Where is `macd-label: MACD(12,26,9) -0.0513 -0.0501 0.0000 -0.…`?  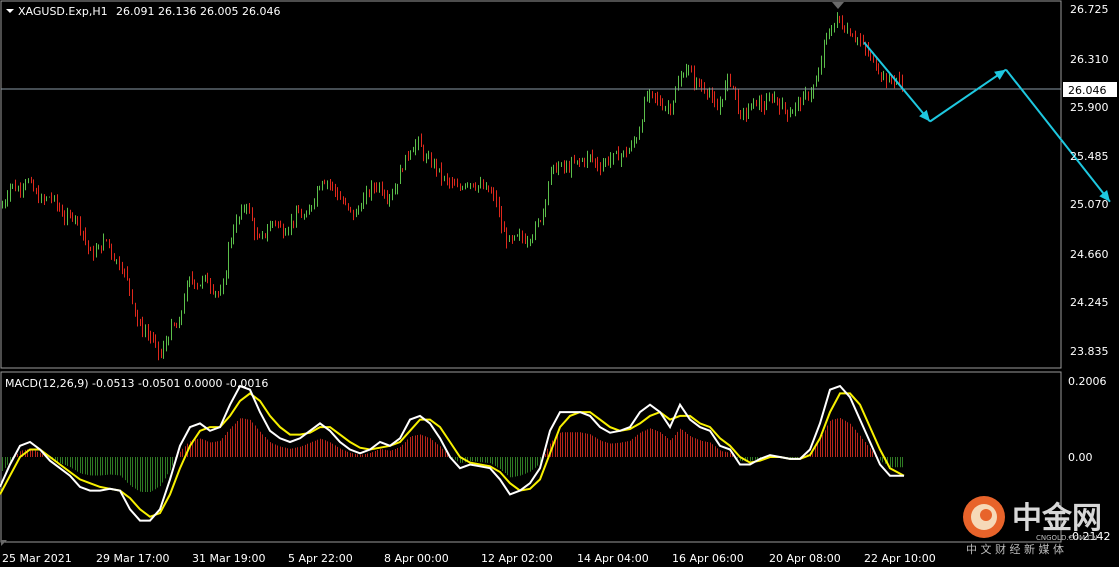 macd-label: MACD(12,26,9) -0.0513 -0.0501 0.0000 -0.… is located at coordinates (136, 383).